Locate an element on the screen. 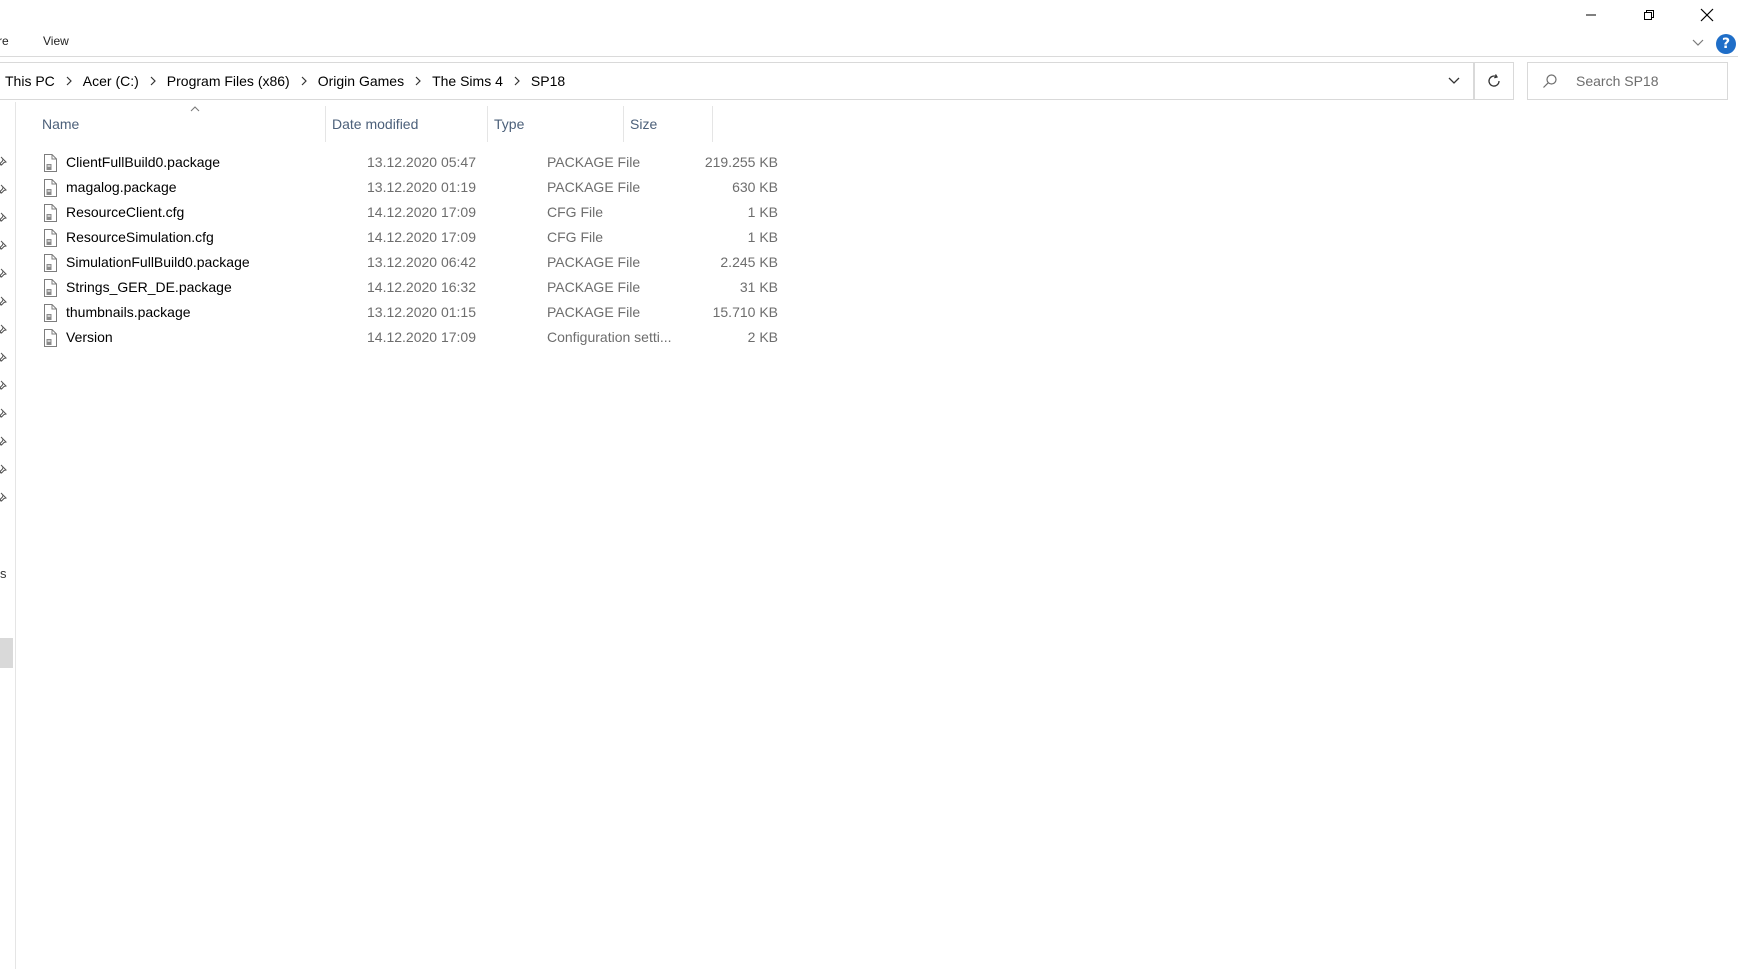 The height and width of the screenshot is (969, 1738). file-size: 31 KB is located at coordinates (758, 287).